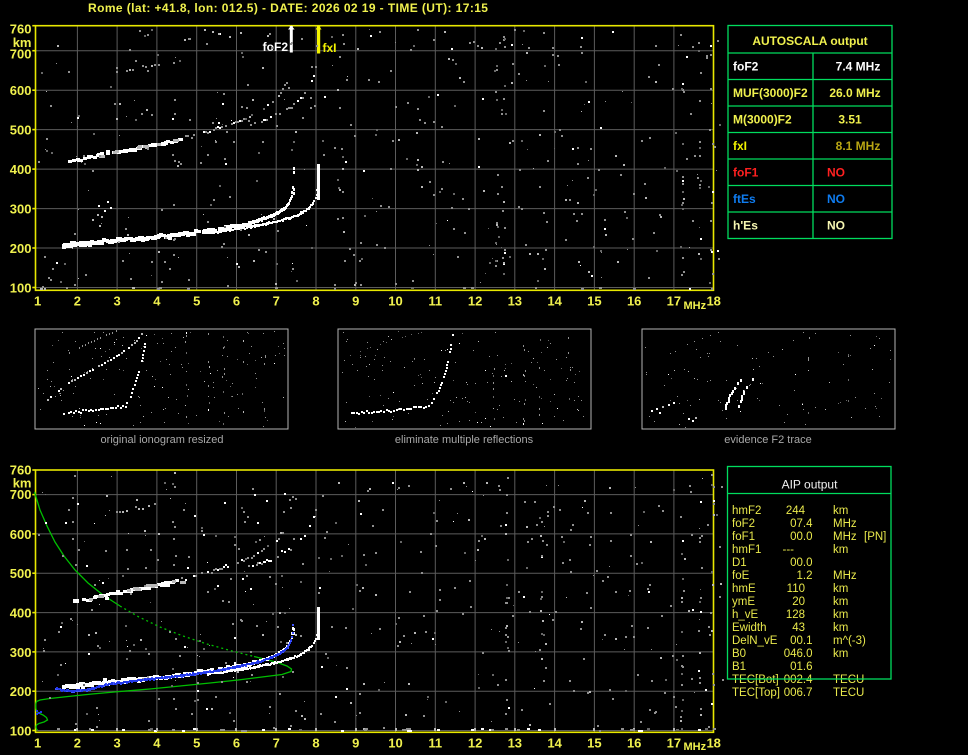 The width and height of the screenshot is (968, 755). Describe the element at coordinates (809, 41) in the screenshot. I see `svg-text: AUTOSCALA output` at that location.